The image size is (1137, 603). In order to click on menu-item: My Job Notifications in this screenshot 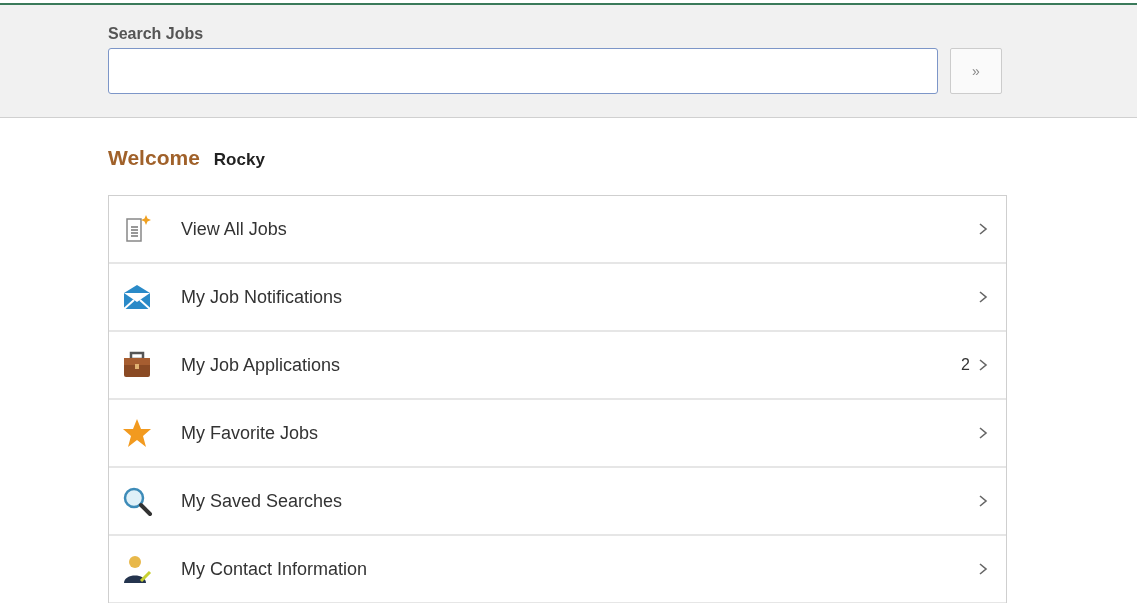, I will do `click(557, 298)`.